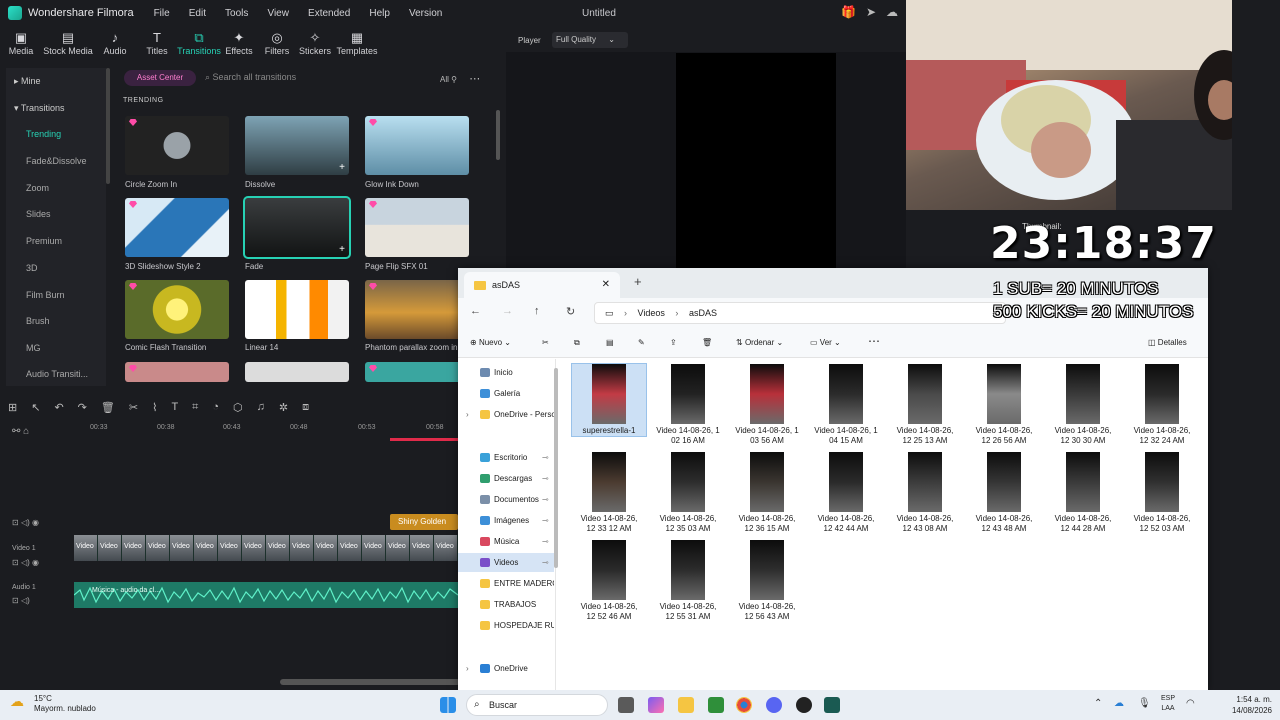 The height and width of the screenshot is (720, 1280). I want to click on new-tab-plus-icon: +, so click(638, 281).